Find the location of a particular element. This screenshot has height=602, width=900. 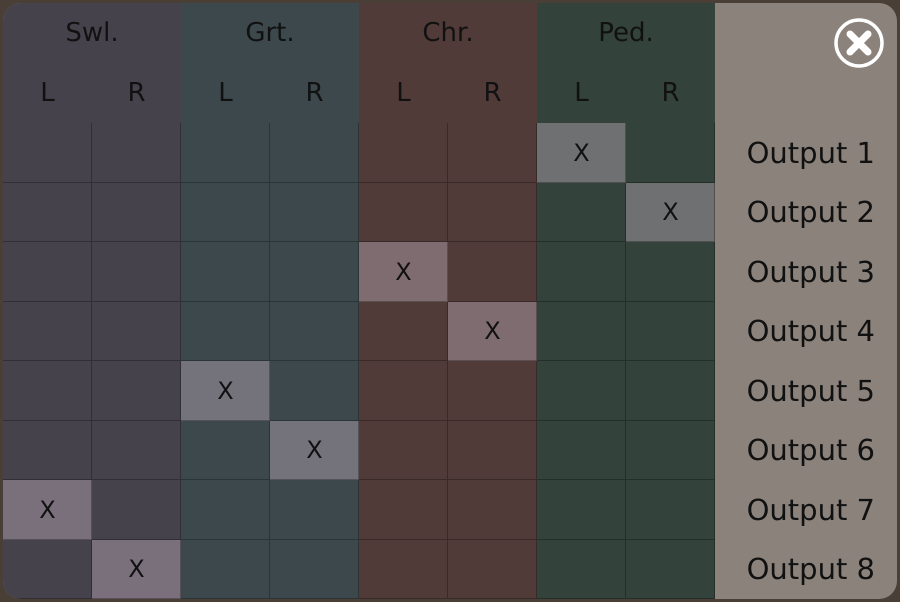

output-label: Output 3 is located at coordinates (811, 272).